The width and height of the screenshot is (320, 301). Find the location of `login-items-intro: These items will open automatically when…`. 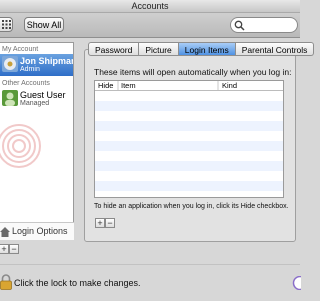

login-items-intro: These items will open automatically when… is located at coordinates (193, 72).